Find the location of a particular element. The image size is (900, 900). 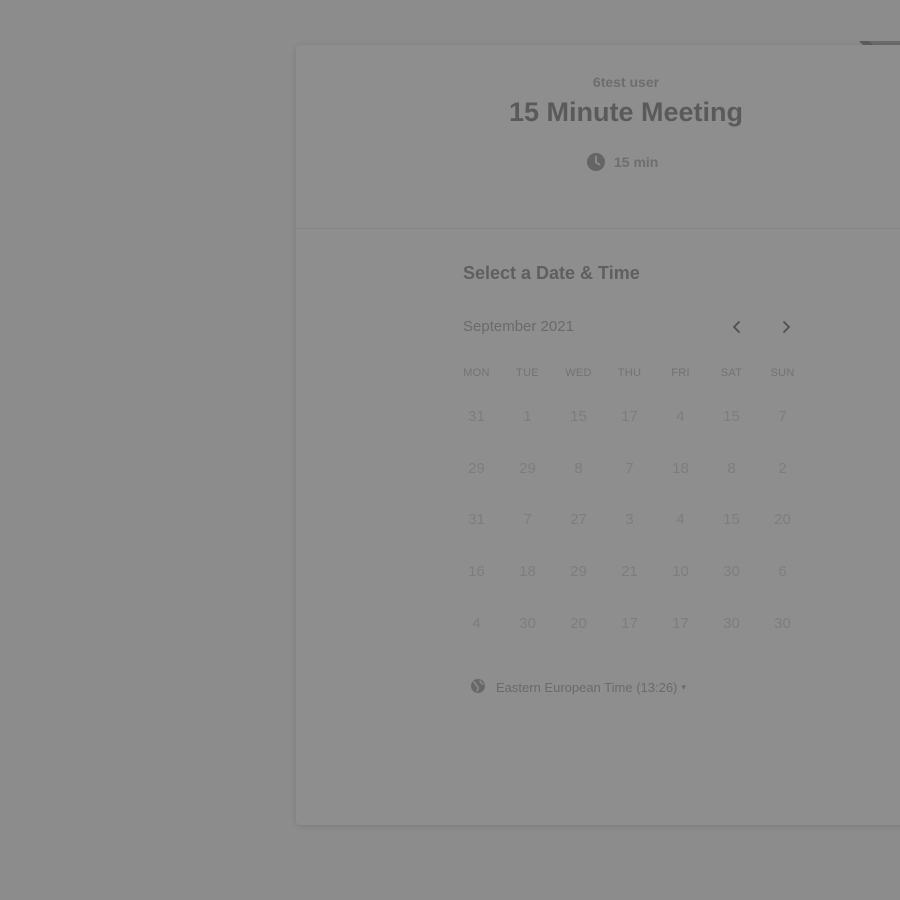

event-owner: 6test user is located at coordinates (626, 82).